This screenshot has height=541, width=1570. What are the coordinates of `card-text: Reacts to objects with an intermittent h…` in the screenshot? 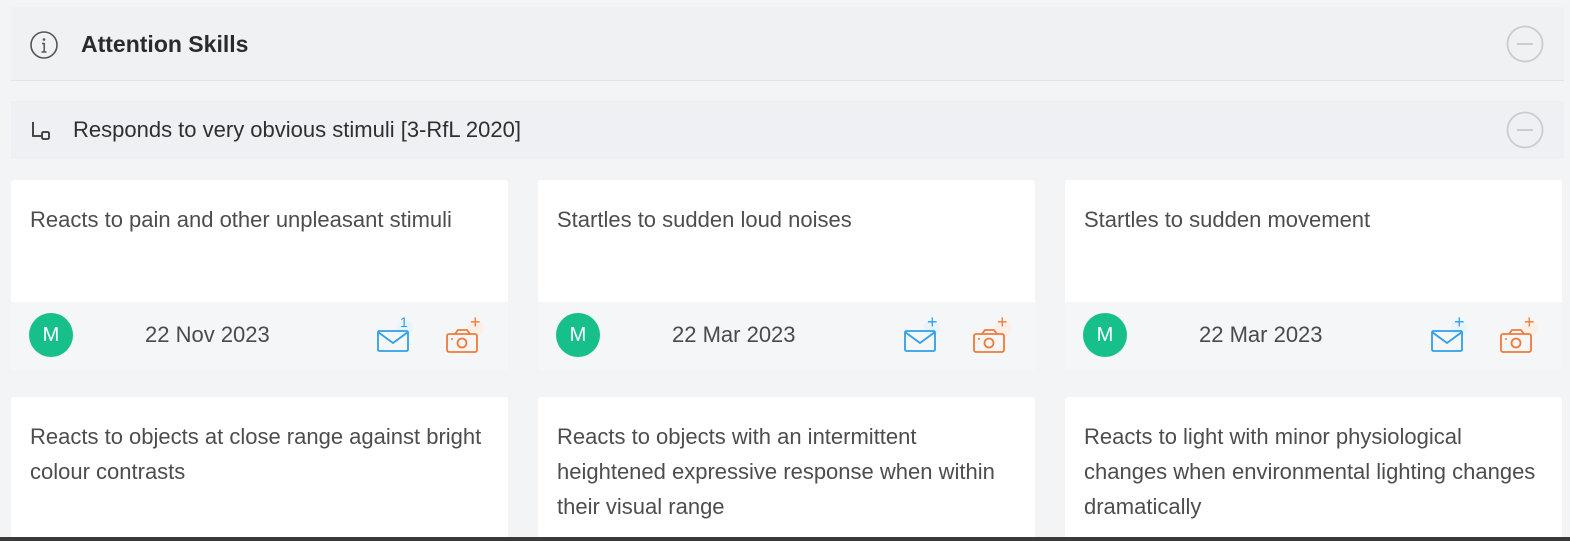 It's located at (776, 471).